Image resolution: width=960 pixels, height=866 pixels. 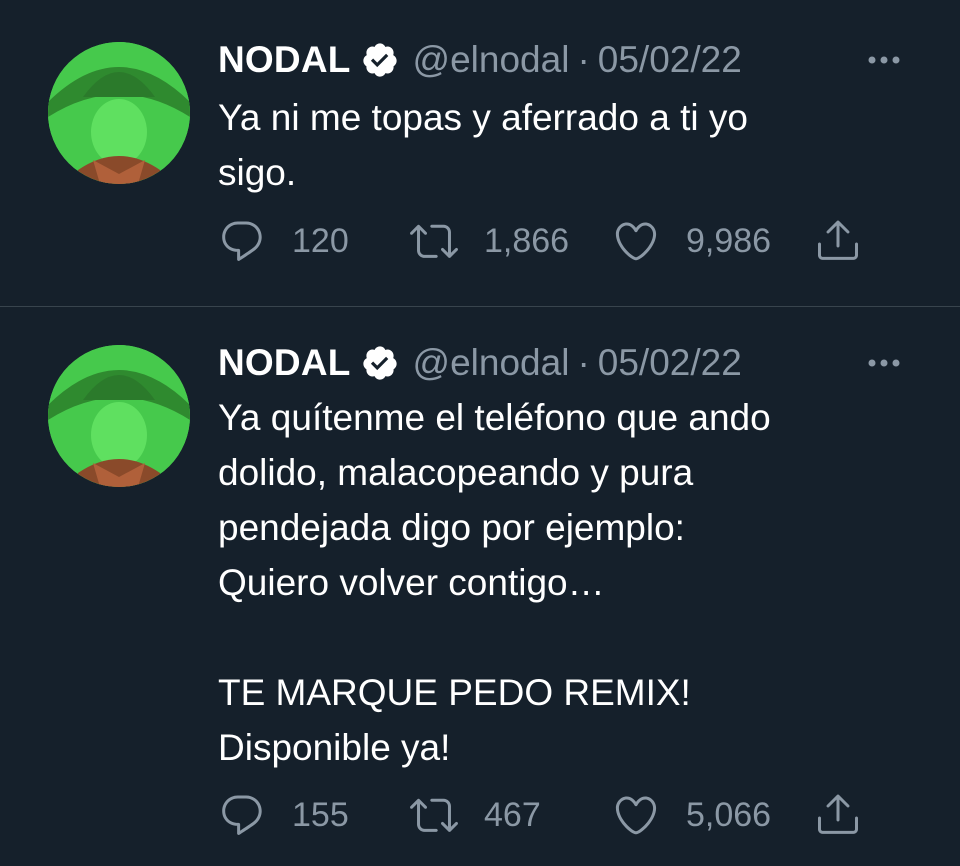 I want to click on retweet-count: 467, so click(x=512, y=814).